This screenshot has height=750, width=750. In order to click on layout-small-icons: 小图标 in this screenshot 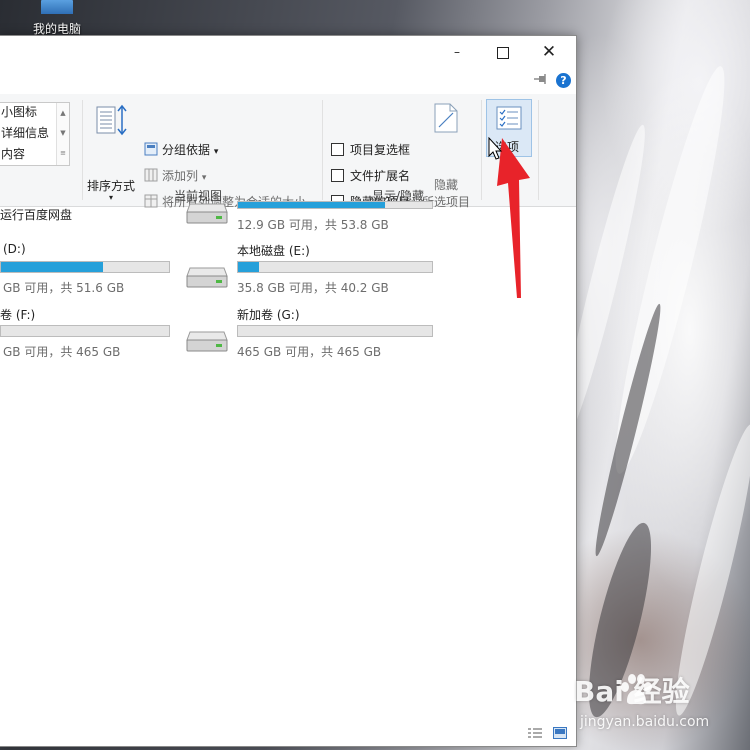, I will do `click(19, 111)`.